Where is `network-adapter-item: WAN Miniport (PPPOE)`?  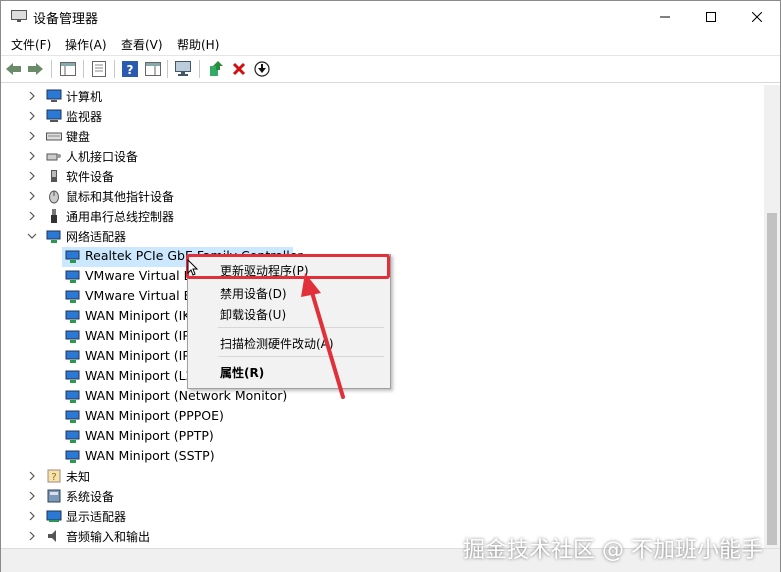 network-adapter-item: WAN Miniport (PPPOE) is located at coordinates (362, 416).